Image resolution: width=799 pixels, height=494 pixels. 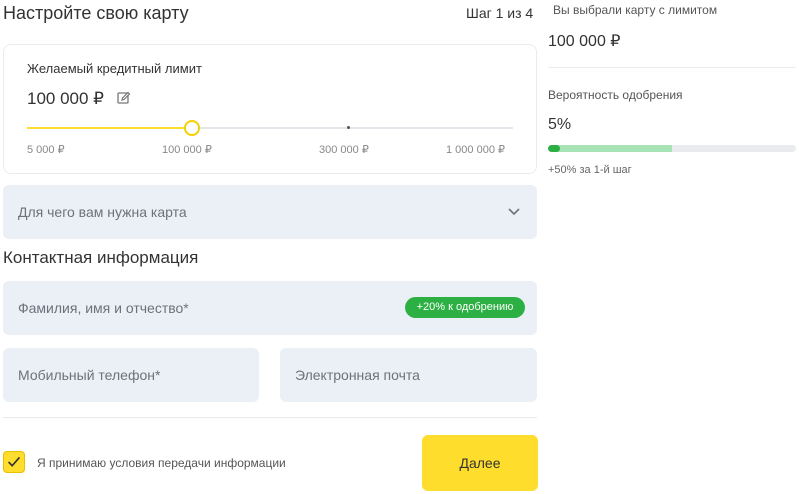 What do you see at coordinates (46, 150) in the screenshot?
I see `slider-tick-label: 5 000 ₽` at bounding box center [46, 150].